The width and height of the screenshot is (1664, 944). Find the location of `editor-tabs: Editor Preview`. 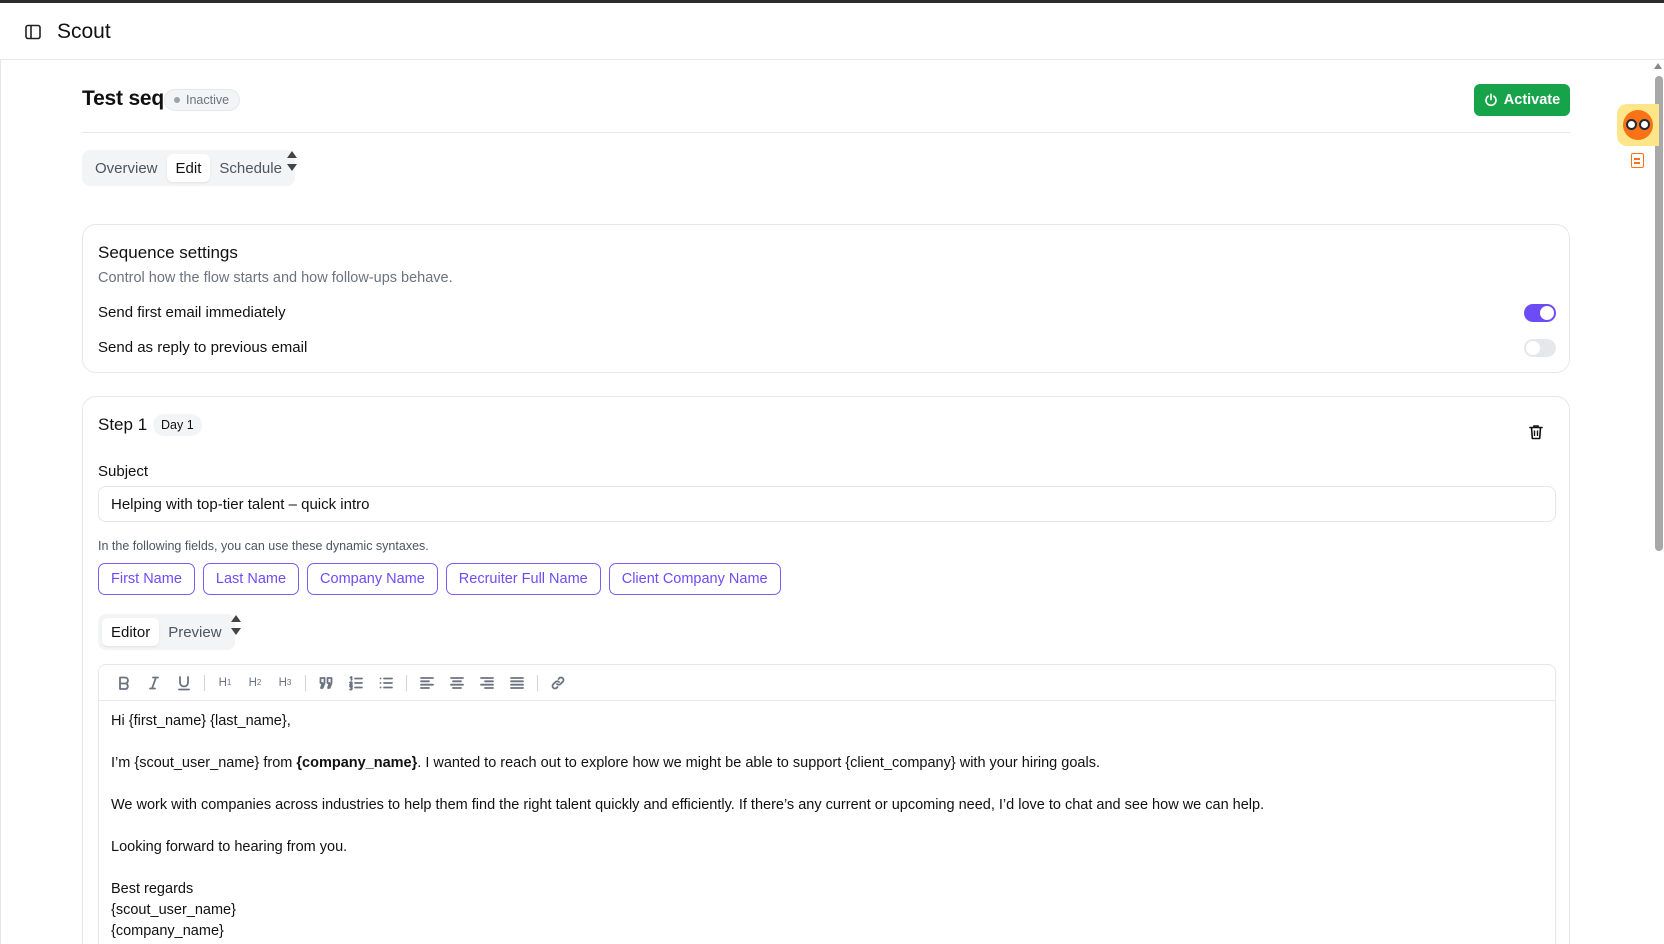

editor-tabs: Editor Preview is located at coordinates (166, 632).